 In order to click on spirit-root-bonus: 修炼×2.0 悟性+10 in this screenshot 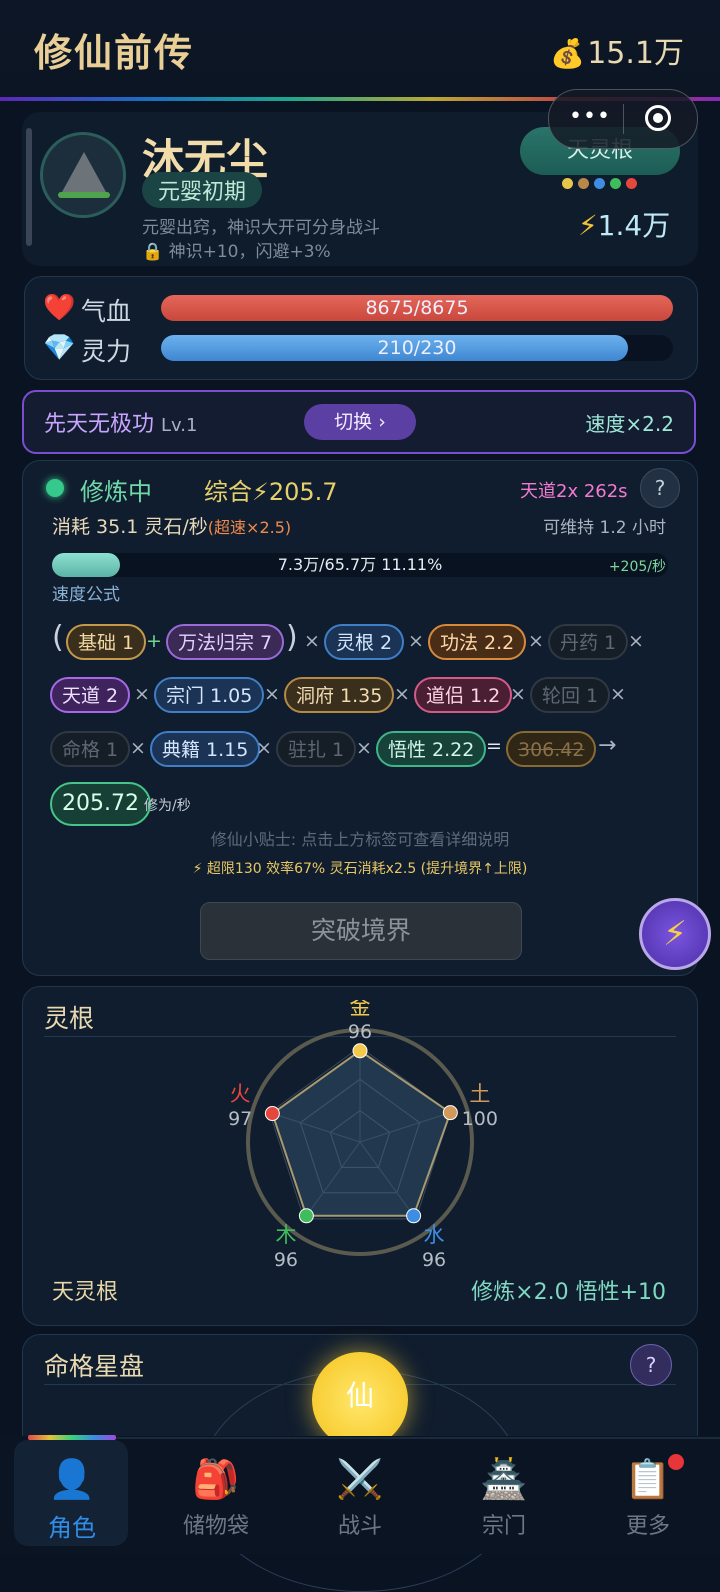, I will do `click(568, 1292)`.